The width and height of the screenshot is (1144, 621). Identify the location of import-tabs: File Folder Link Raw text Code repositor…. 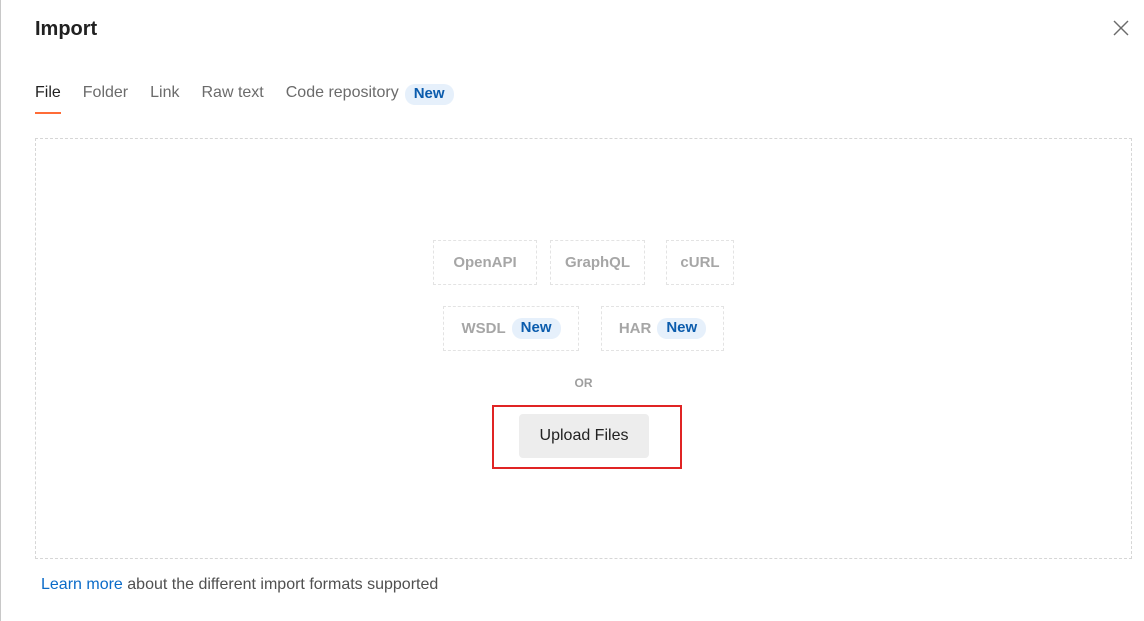
(255, 100).